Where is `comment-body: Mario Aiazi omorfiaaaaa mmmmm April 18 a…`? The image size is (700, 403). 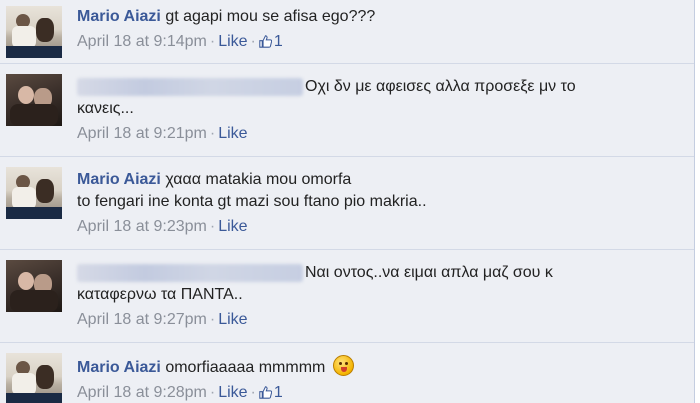 comment-body: Mario Aiazi omorfiaaaaa mmmmm April 18 a… is located at coordinates (380, 379).